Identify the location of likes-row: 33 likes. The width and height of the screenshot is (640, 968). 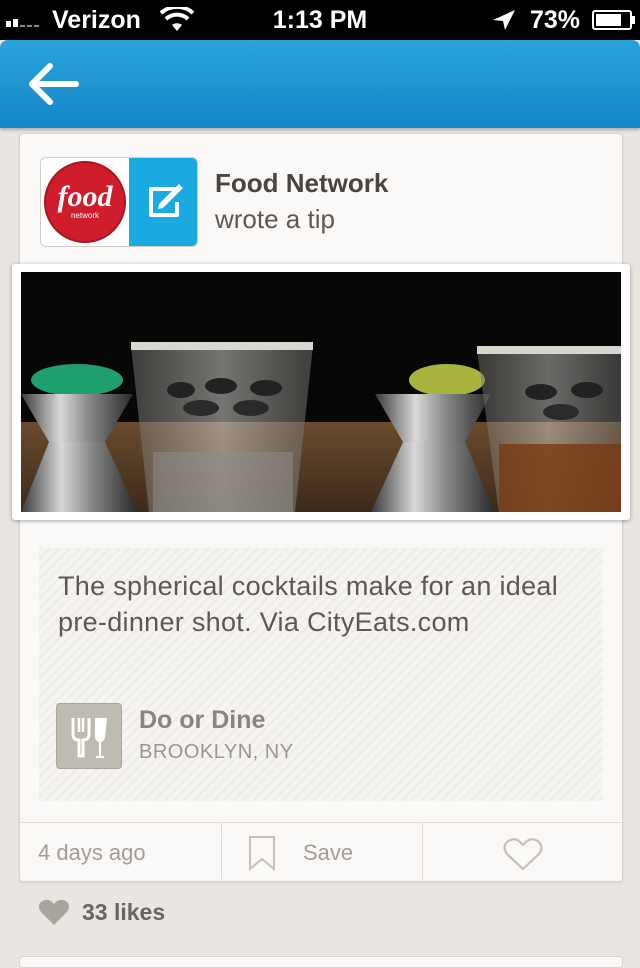
(188, 913).